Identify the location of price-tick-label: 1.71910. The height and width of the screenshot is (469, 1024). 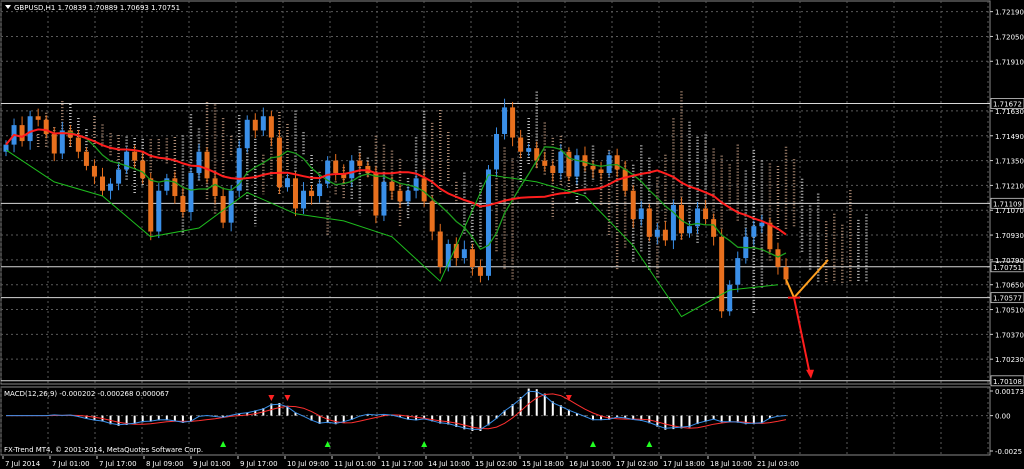
(1009, 62).